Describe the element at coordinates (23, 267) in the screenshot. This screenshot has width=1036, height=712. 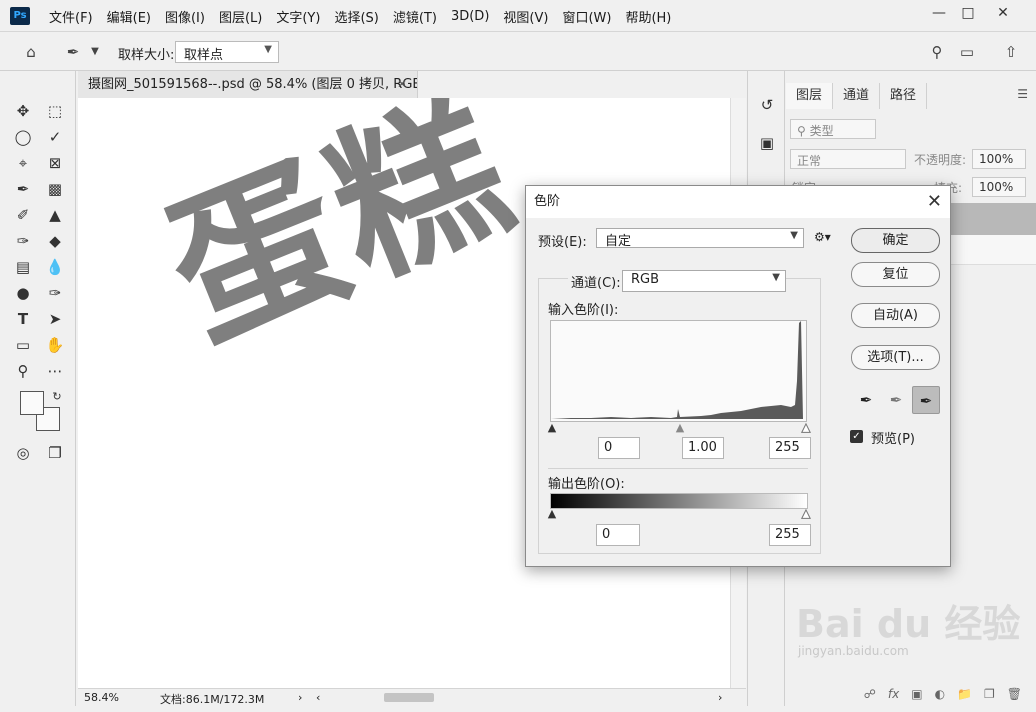
I see `gradient-tool-icon: ▤` at that location.